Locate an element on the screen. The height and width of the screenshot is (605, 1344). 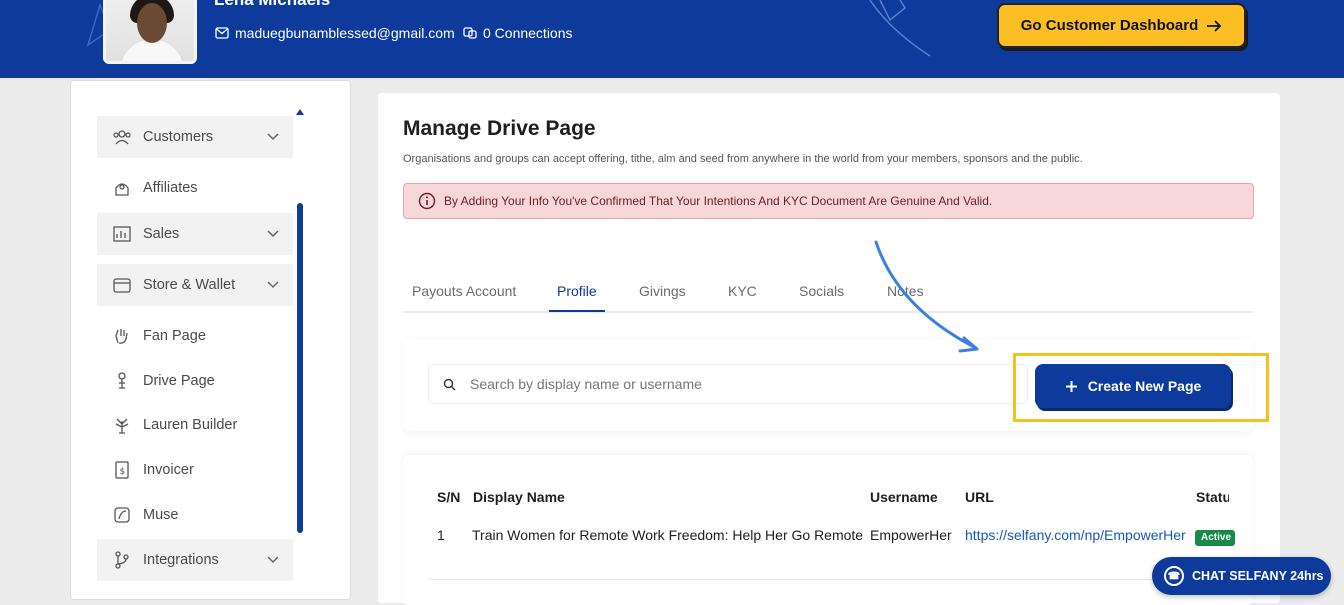
status-badge: Active is located at coordinates (1215, 538).